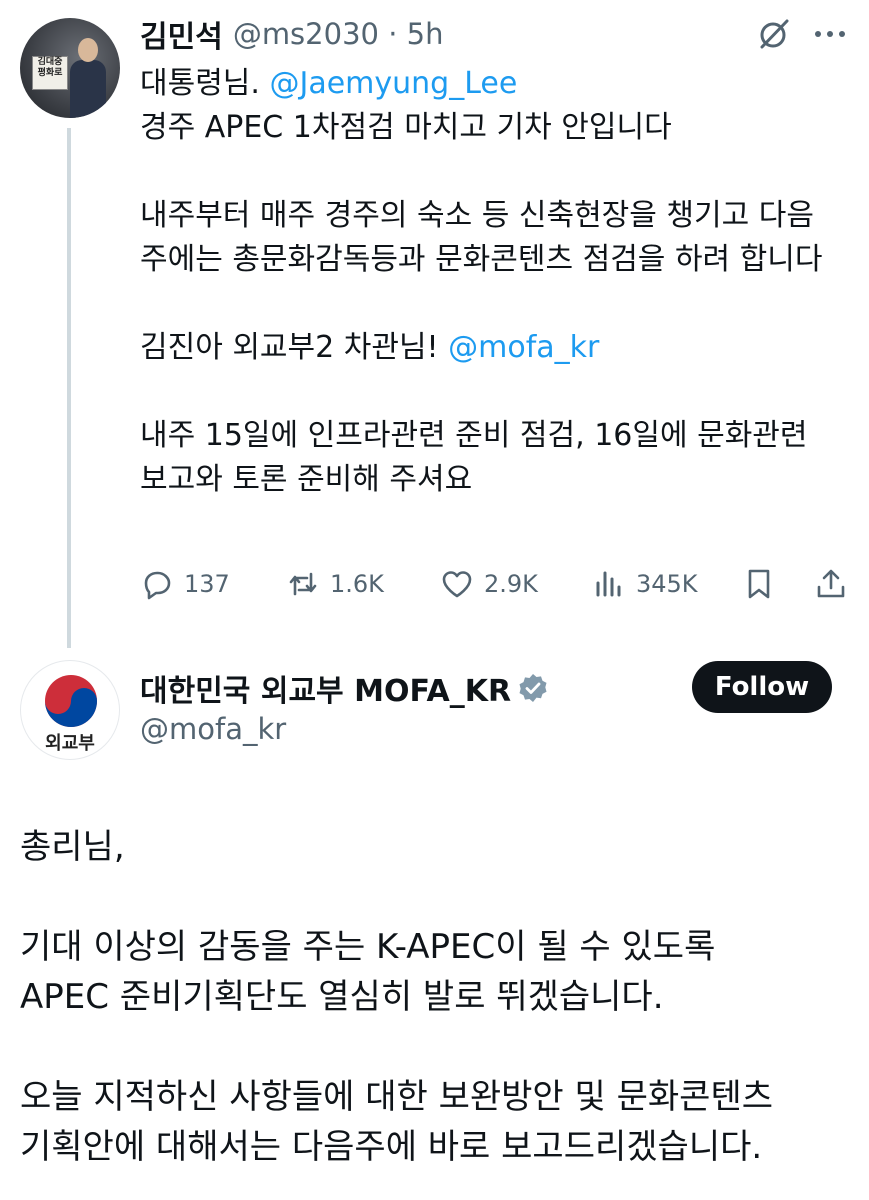 The height and width of the screenshot is (1200, 869). I want to click on tweet1-para3: 김진아 외교부2 차관님! @mofa_kr, so click(370, 347).